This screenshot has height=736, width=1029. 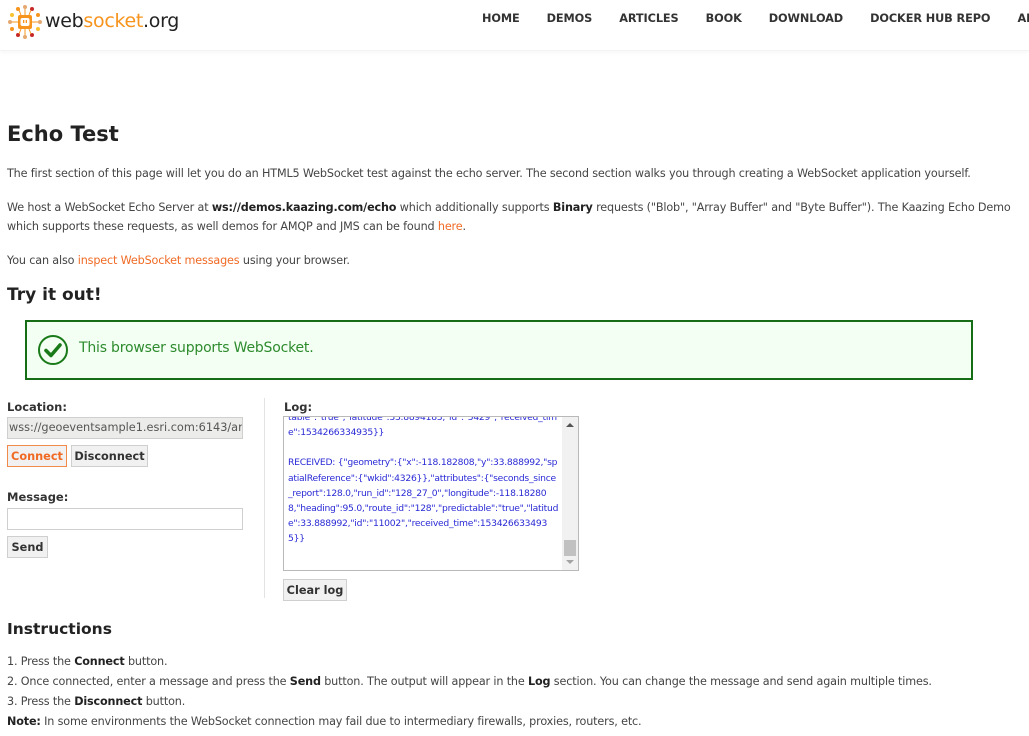 What do you see at coordinates (572, 207) in the screenshot?
I see `binary-label: Binary` at bounding box center [572, 207].